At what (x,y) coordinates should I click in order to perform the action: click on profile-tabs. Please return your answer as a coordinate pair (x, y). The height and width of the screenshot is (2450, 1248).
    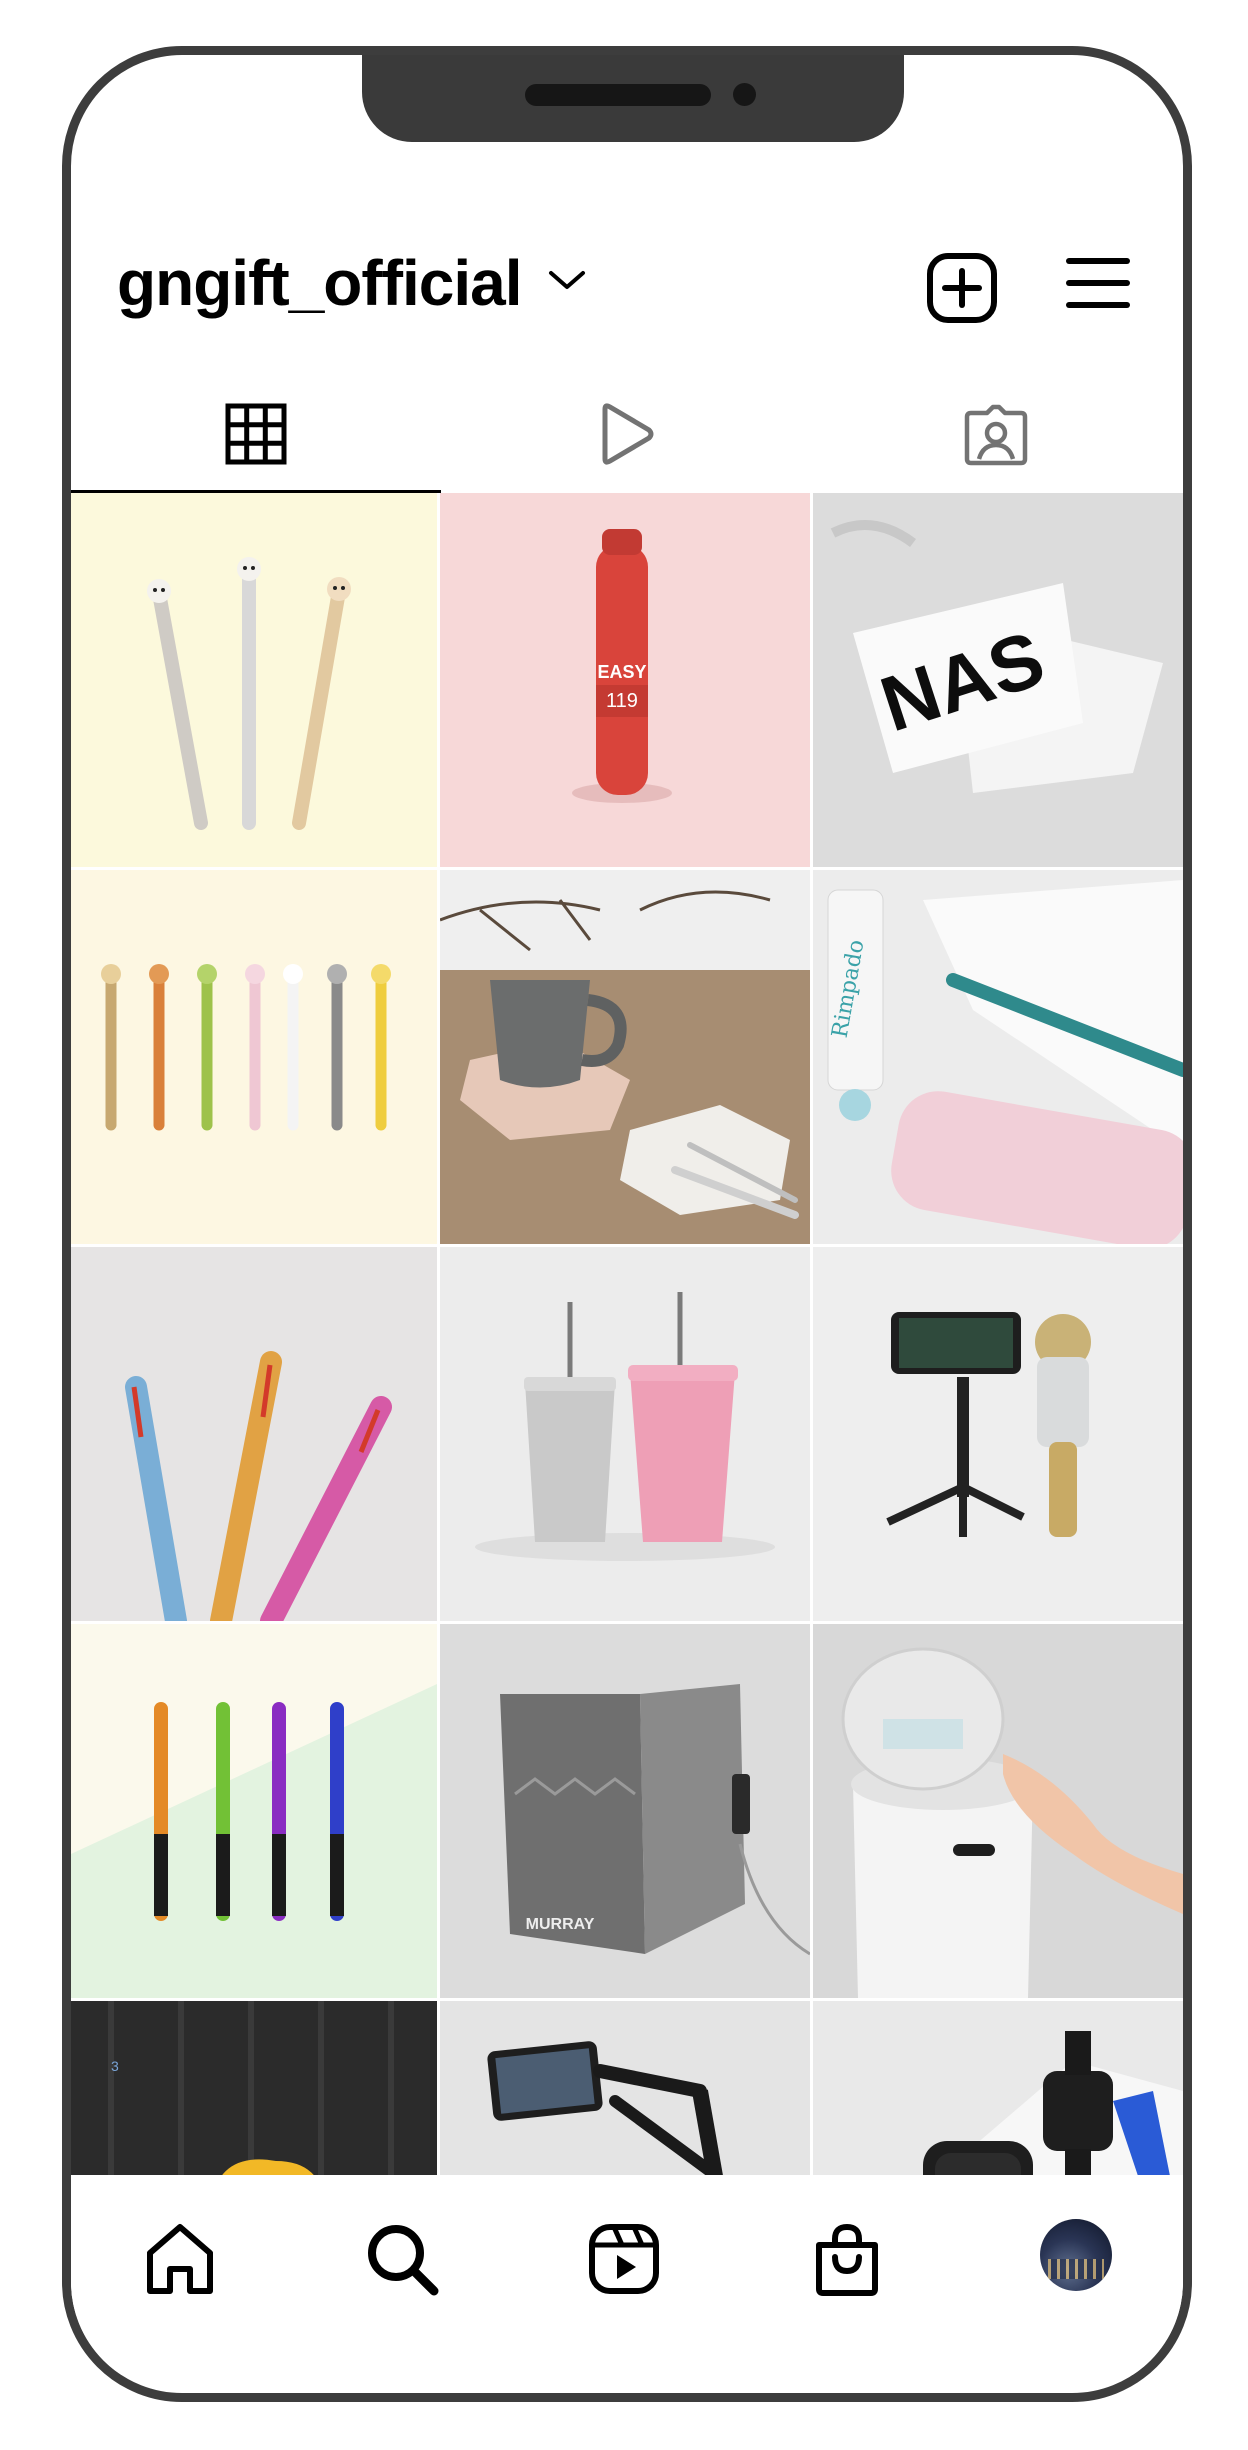
    Looking at the image, I should click on (627, 434).